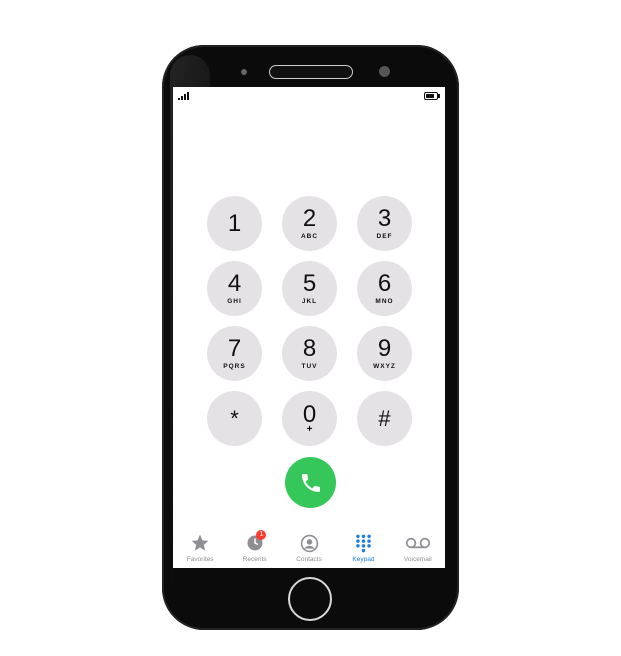 The width and height of the screenshot is (621, 656). I want to click on key-9: 9 WXYZ, so click(384, 353).